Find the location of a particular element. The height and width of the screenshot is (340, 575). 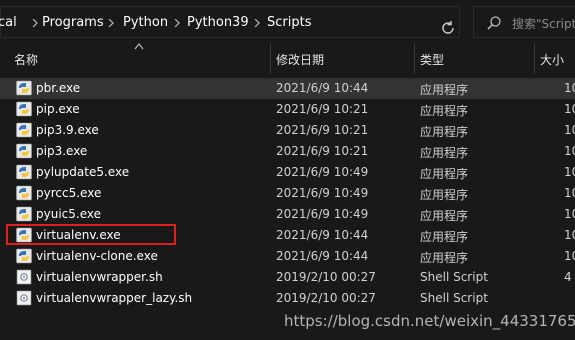

file-name: pylupdate5.exe is located at coordinates (83, 172).